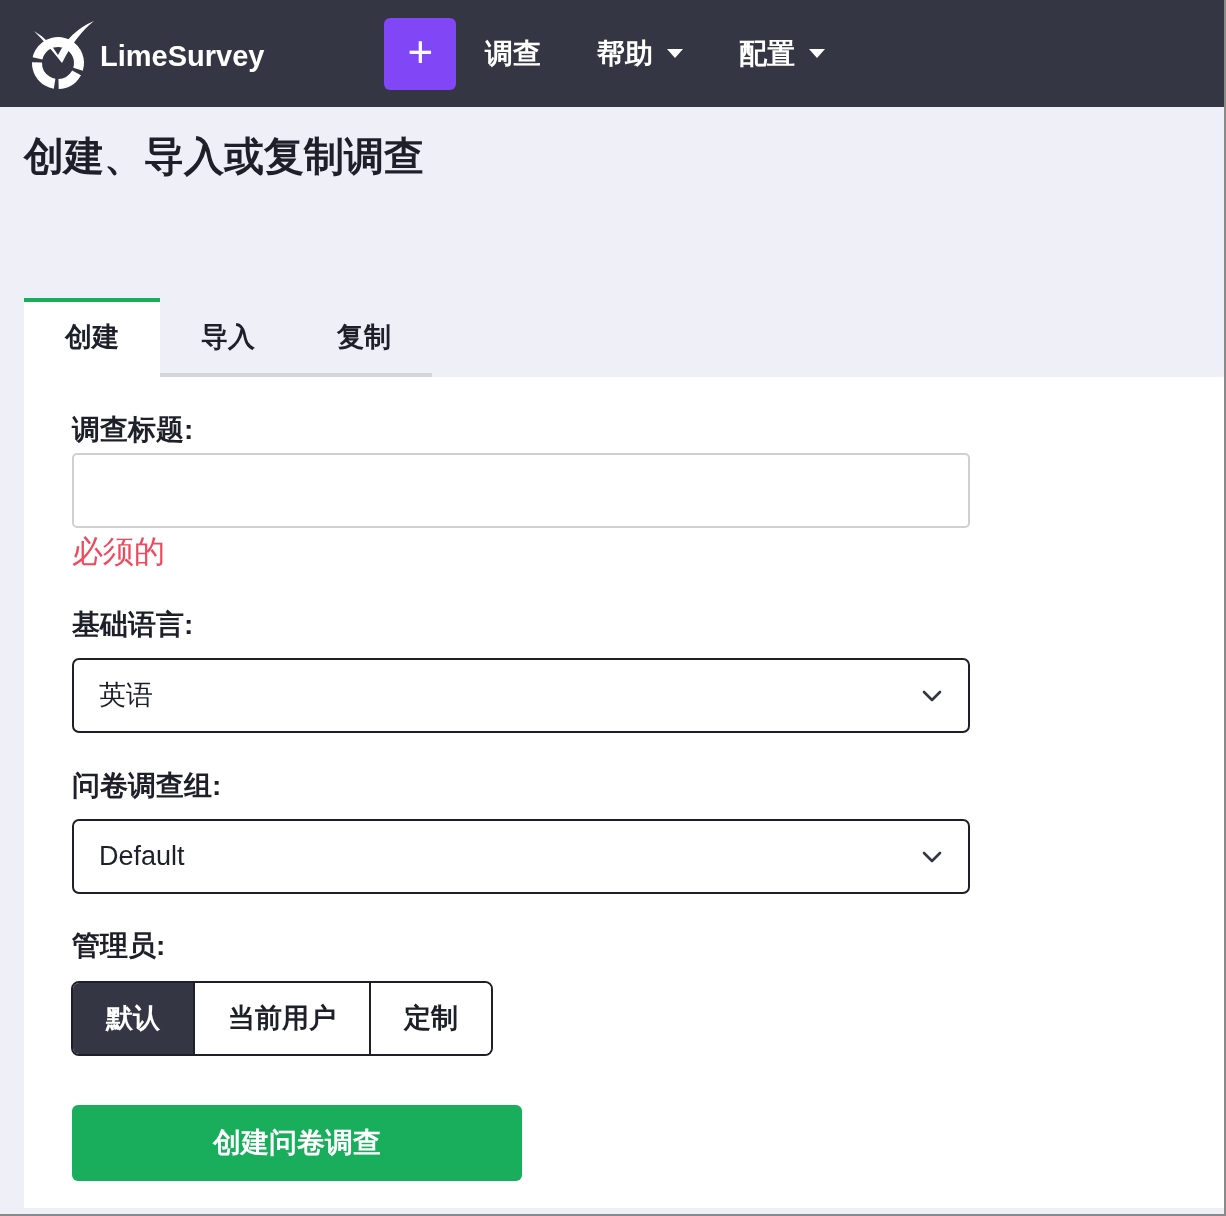 Image resolution: width=1226 pixels, height=1216 pixels. I want to click on field-label: 调查标题:, so click(133, 430).